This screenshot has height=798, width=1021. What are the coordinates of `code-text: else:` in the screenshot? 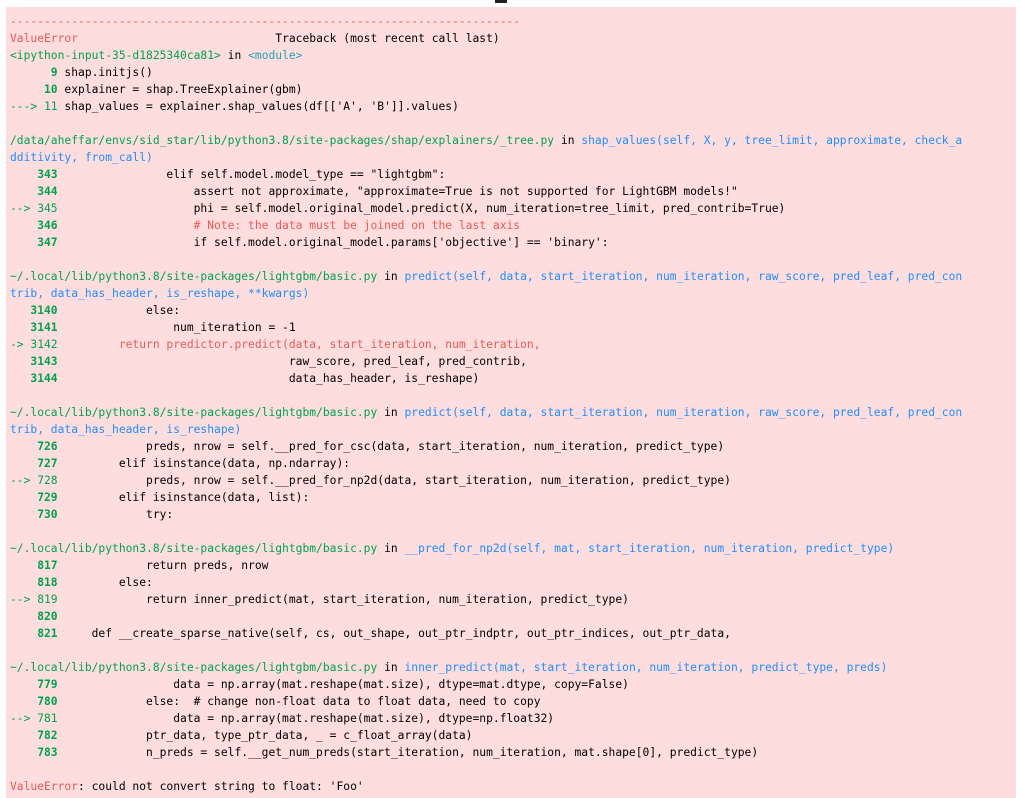 It's located at (119, 310).